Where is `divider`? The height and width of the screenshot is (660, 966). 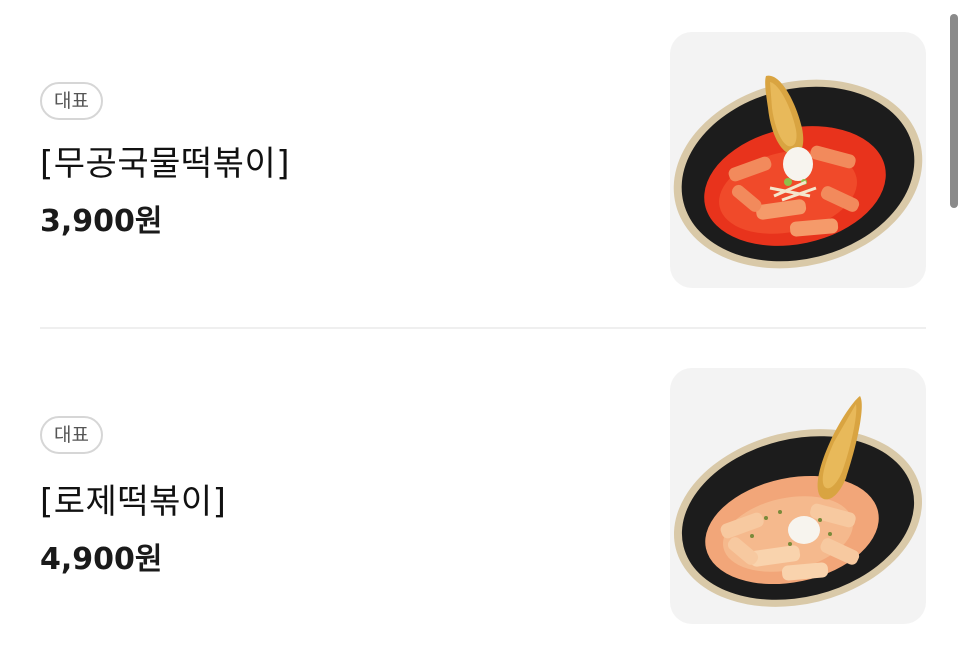 divider is located at coordinates (483, 328).